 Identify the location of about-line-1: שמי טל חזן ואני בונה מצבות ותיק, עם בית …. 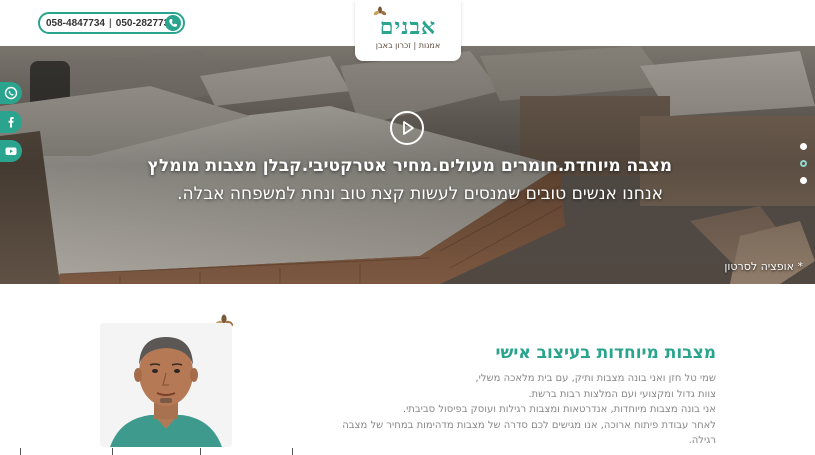
(595, 378).